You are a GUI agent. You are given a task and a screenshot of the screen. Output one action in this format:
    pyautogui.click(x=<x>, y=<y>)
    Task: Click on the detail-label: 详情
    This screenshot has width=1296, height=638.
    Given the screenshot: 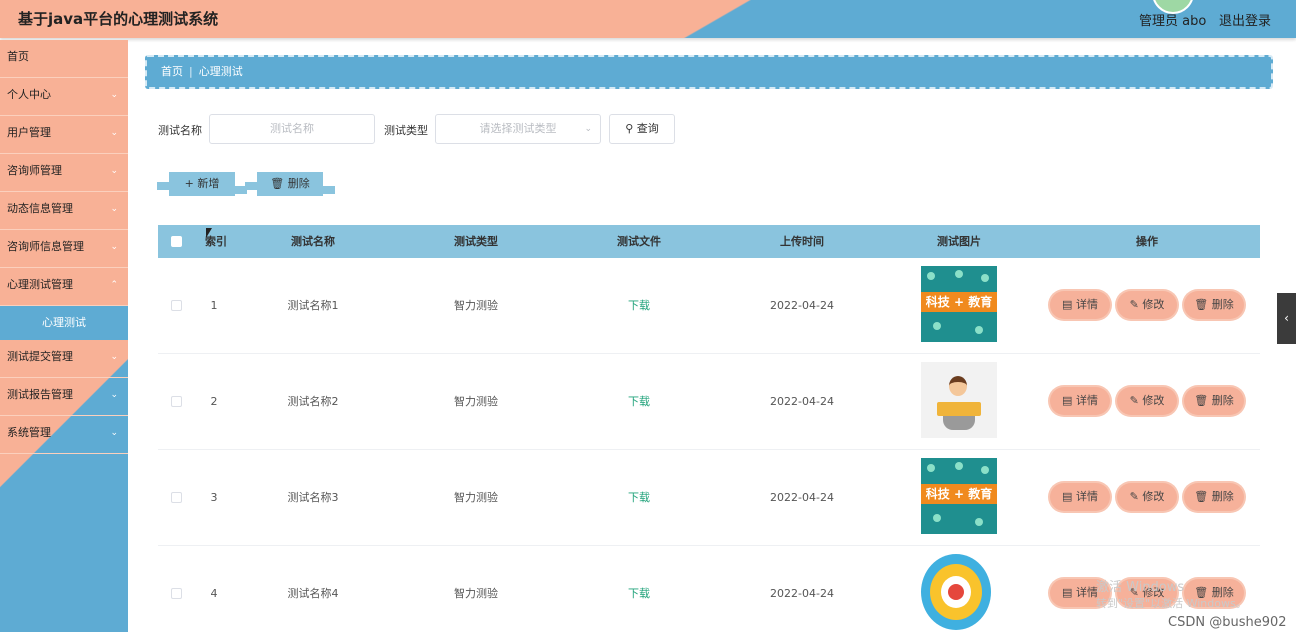 What is the action you would take?
    pyautogui.click(x=1086, y=400)
    